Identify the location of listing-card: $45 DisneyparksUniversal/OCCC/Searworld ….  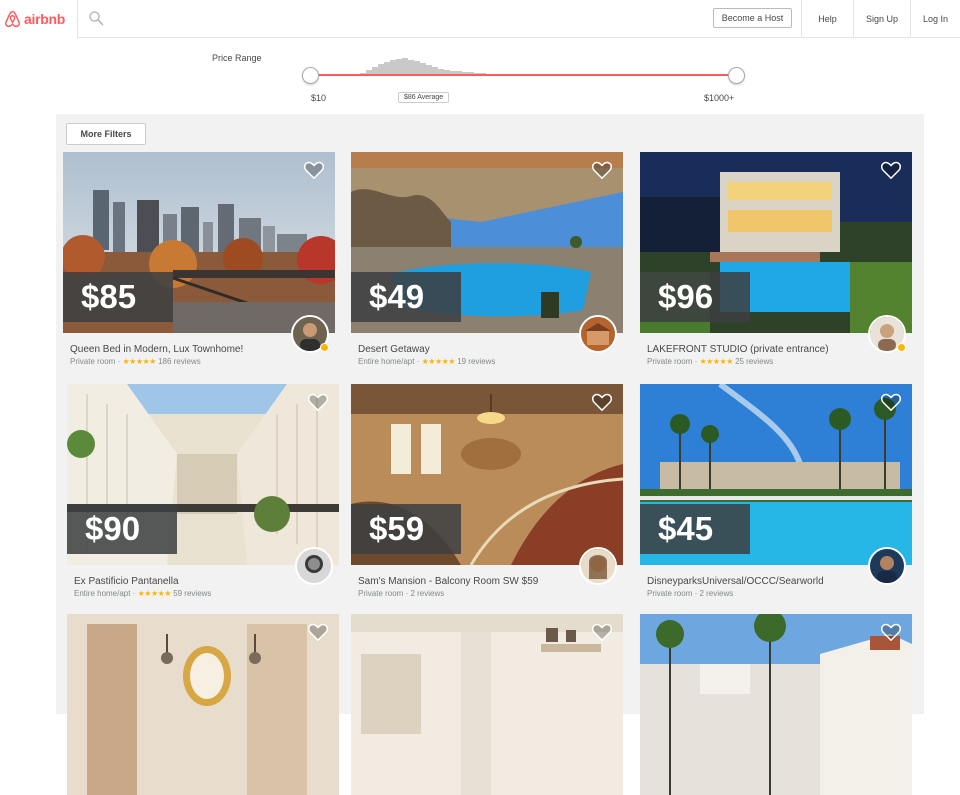
(776, 491).